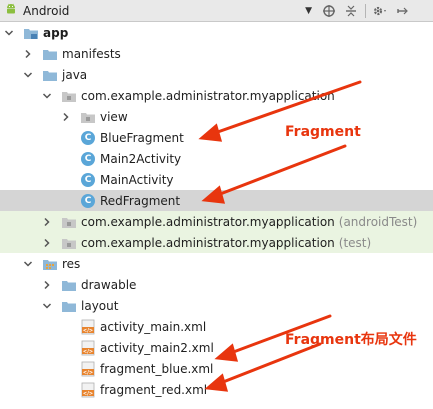 Image resolution: width=433 pixels, height=409 pixels. I want to click on fragment-annotation: Fragment, so click(323, 132).